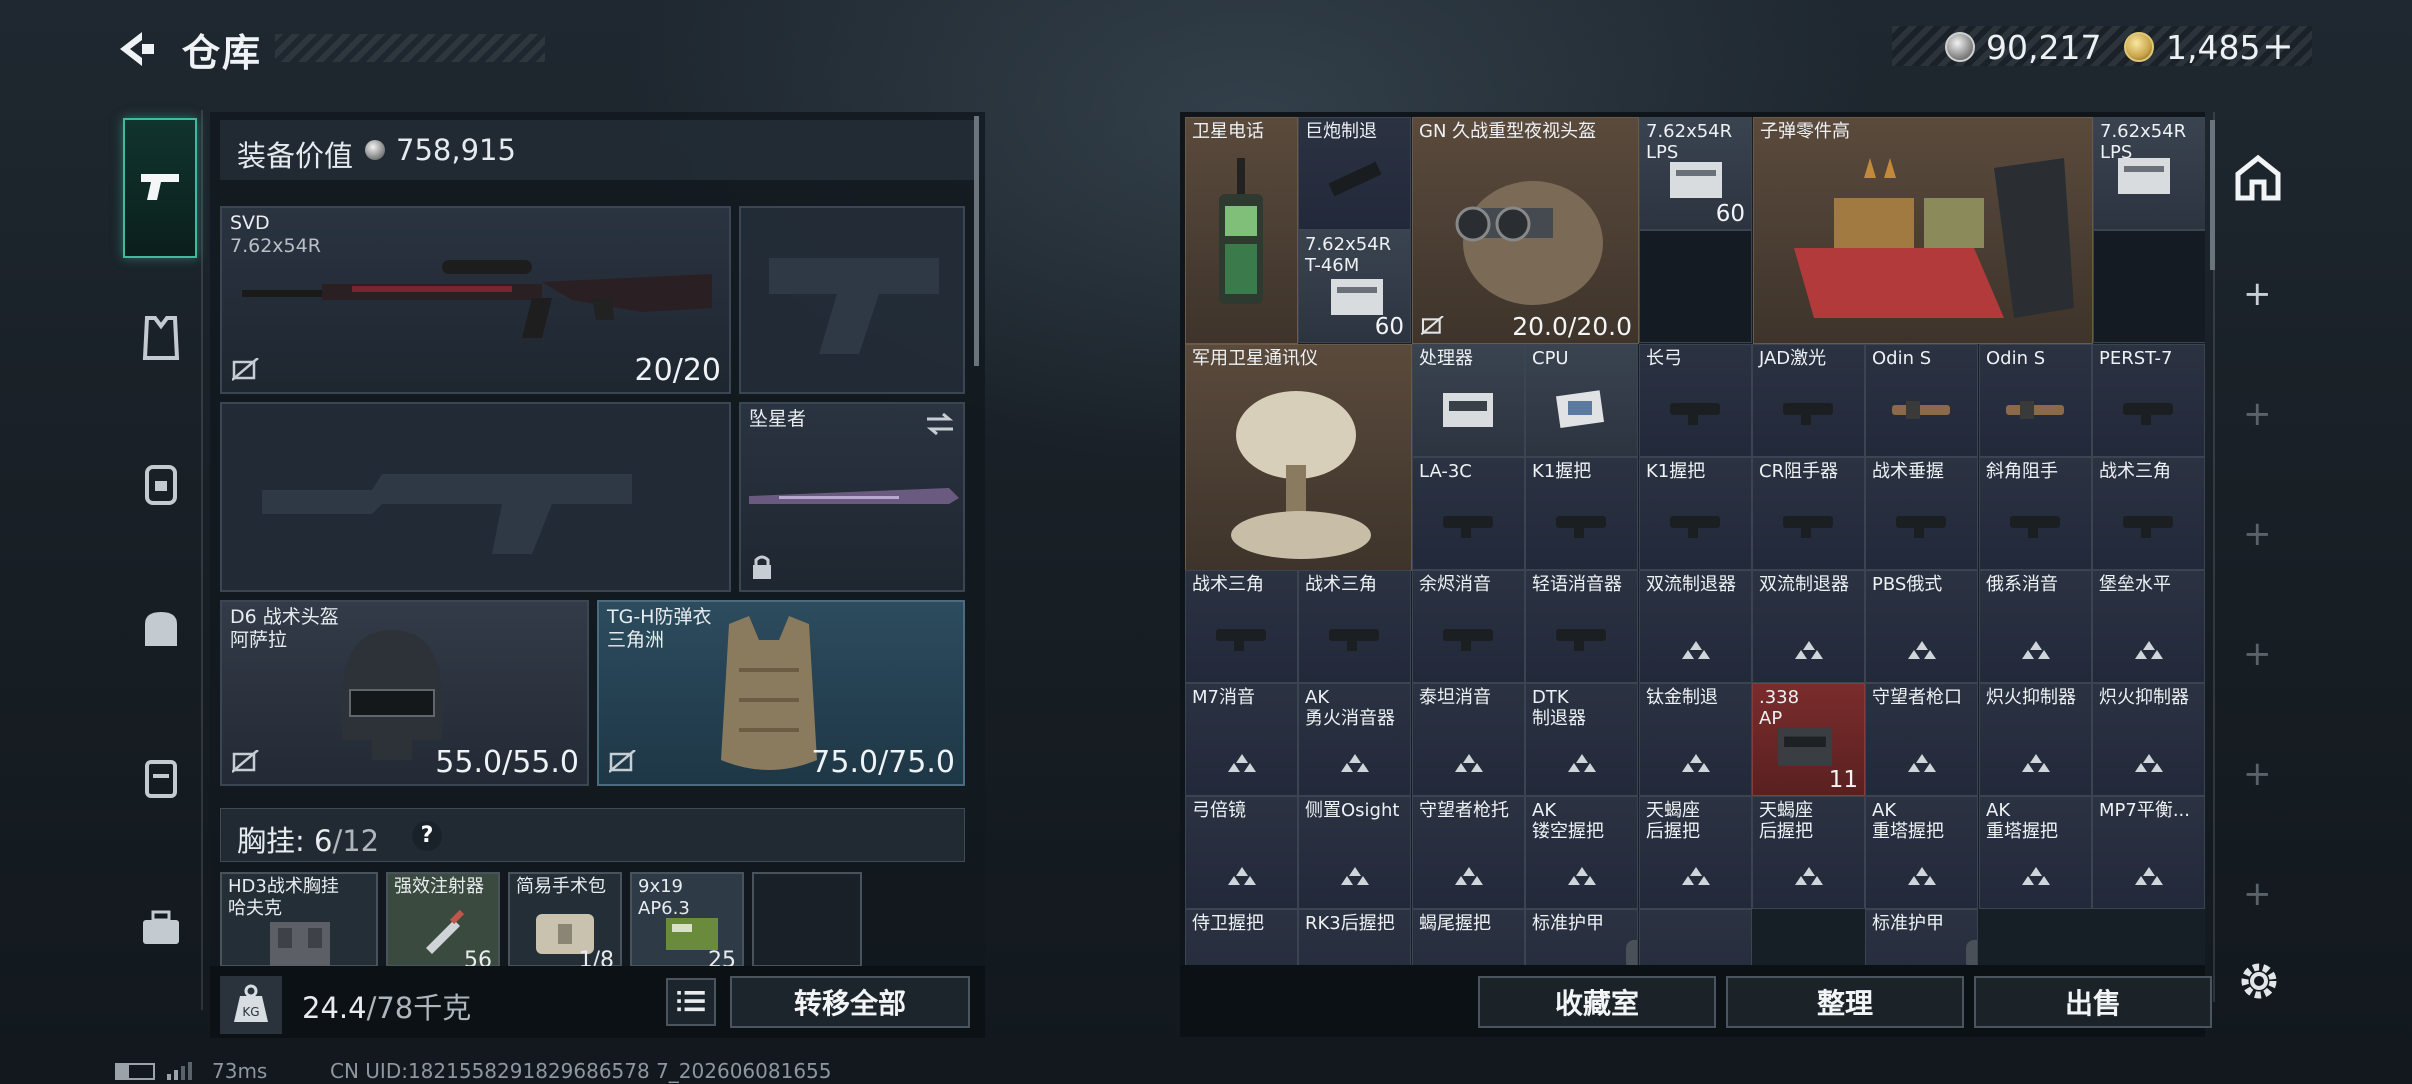 The height and width of the screenshot is (1084, 2412). Describe the element at coordinates (1357, 297) in the screenshot. I see `ammo-box-image` at that location.